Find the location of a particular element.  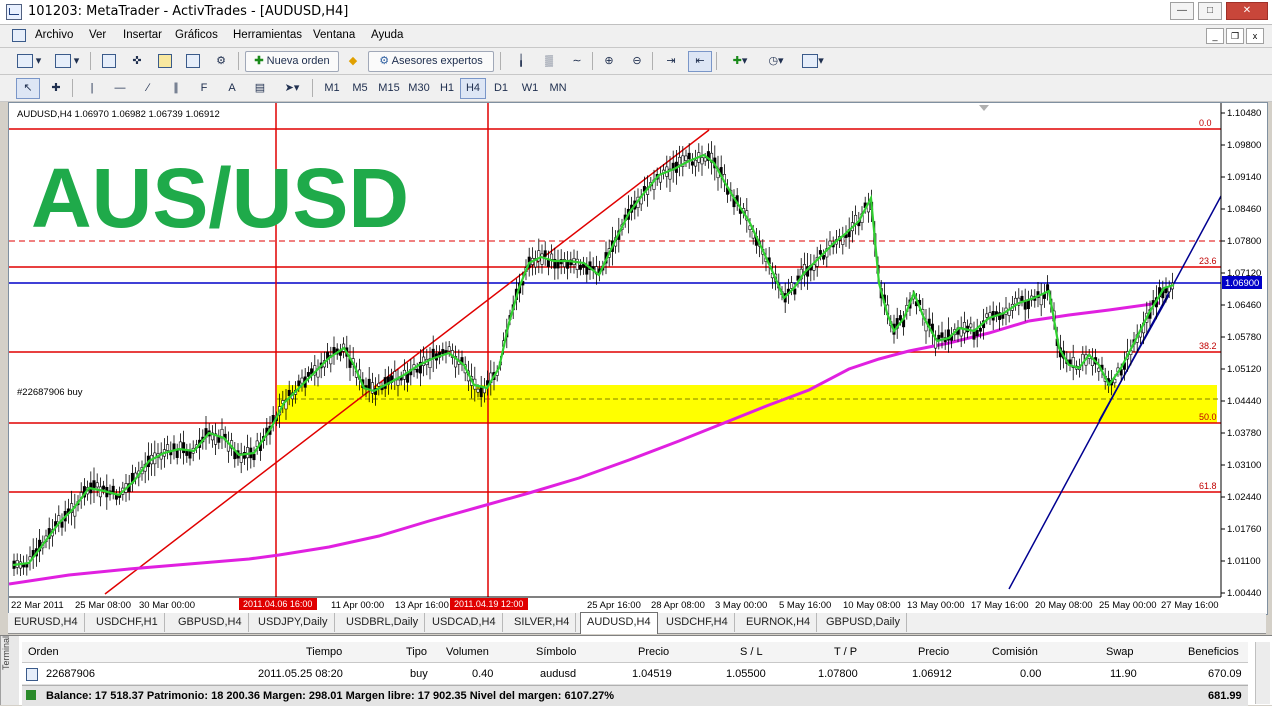

tab-eurnok-h4: EURNOK,H4 is located at coordinates (779, 622).